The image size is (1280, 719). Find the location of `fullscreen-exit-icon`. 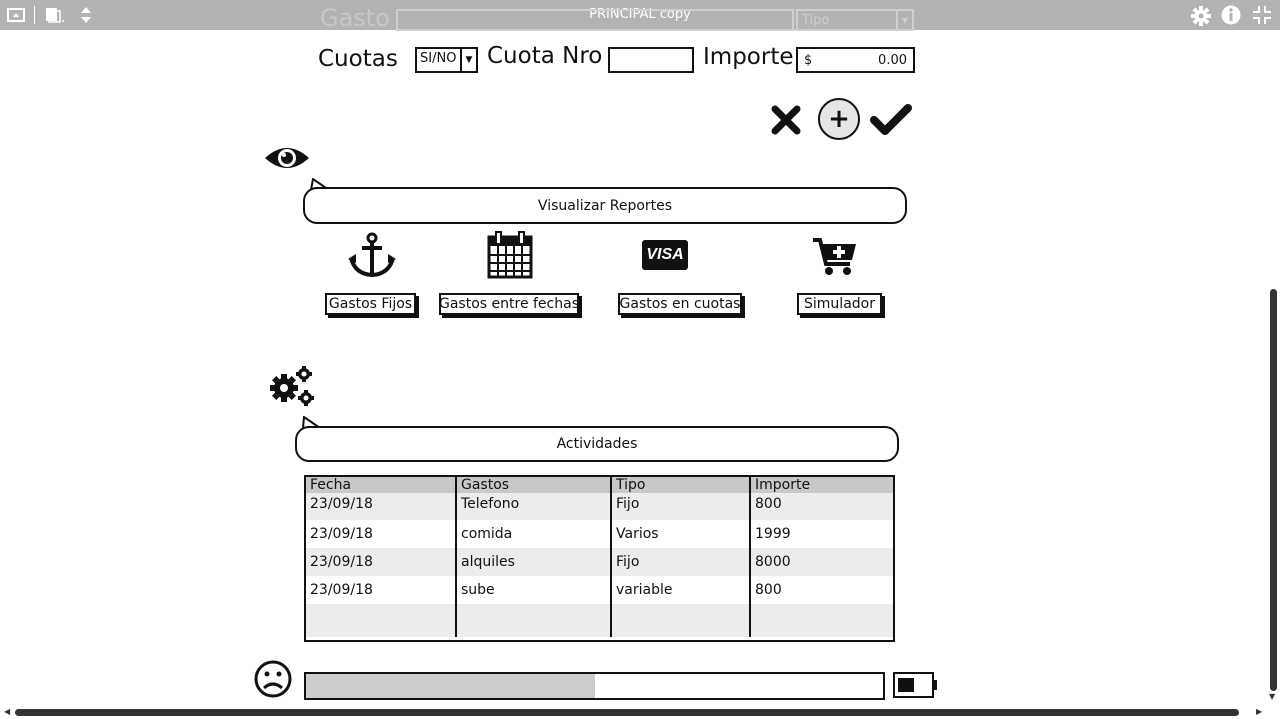

fullscreen-exit-icon is located at coordinates (1262, 16).